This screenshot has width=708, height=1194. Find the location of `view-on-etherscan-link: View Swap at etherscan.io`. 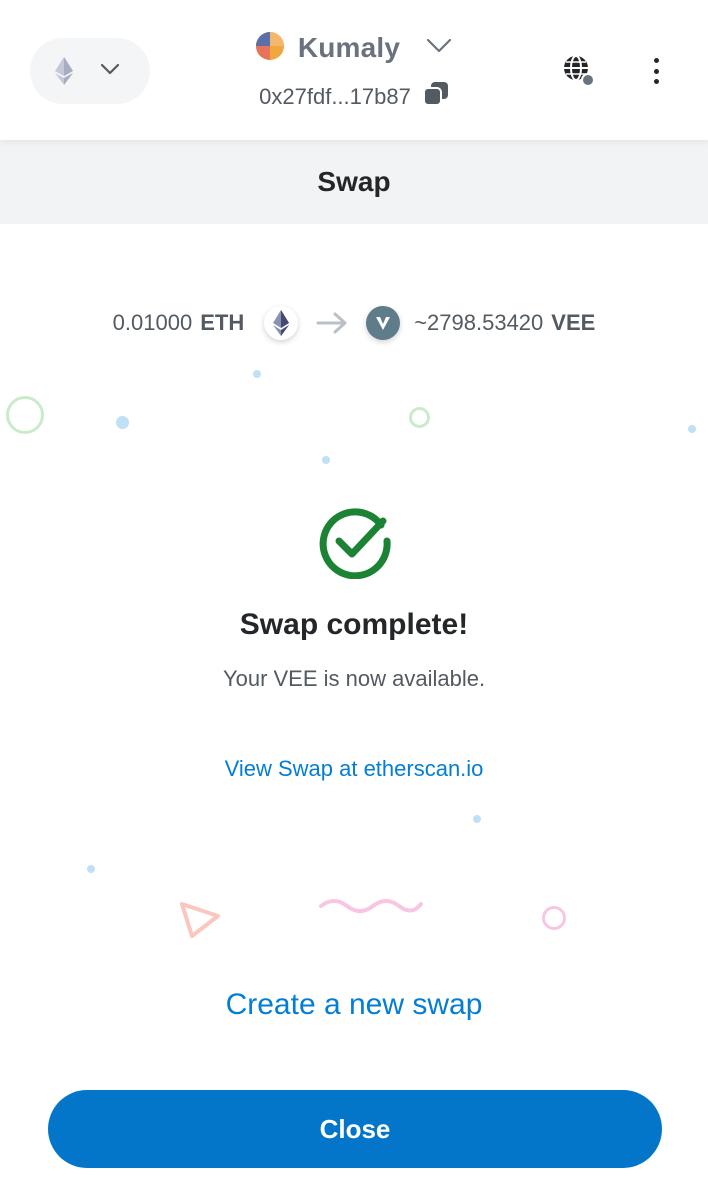

view-on-etherscan-link: View Swap at etherscan.io is located at coordinates (354, 769).